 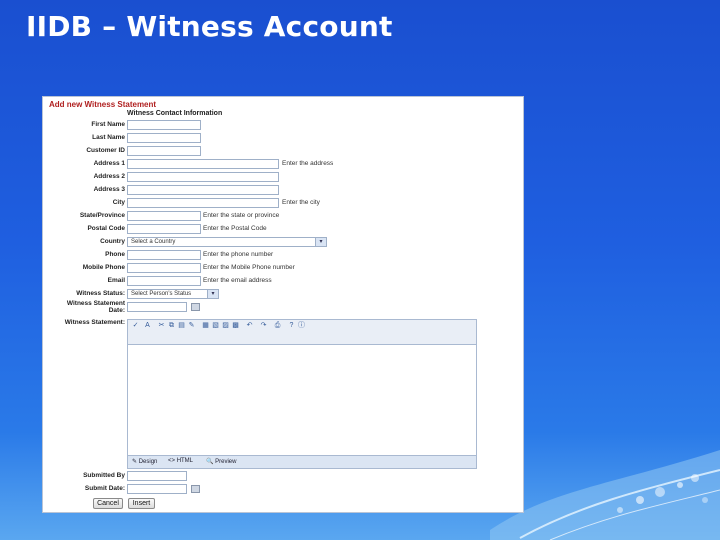 What do you see at coordinates (203, 177) in the screenshot?
I see `address2-input` at bounding box center [203, 177].